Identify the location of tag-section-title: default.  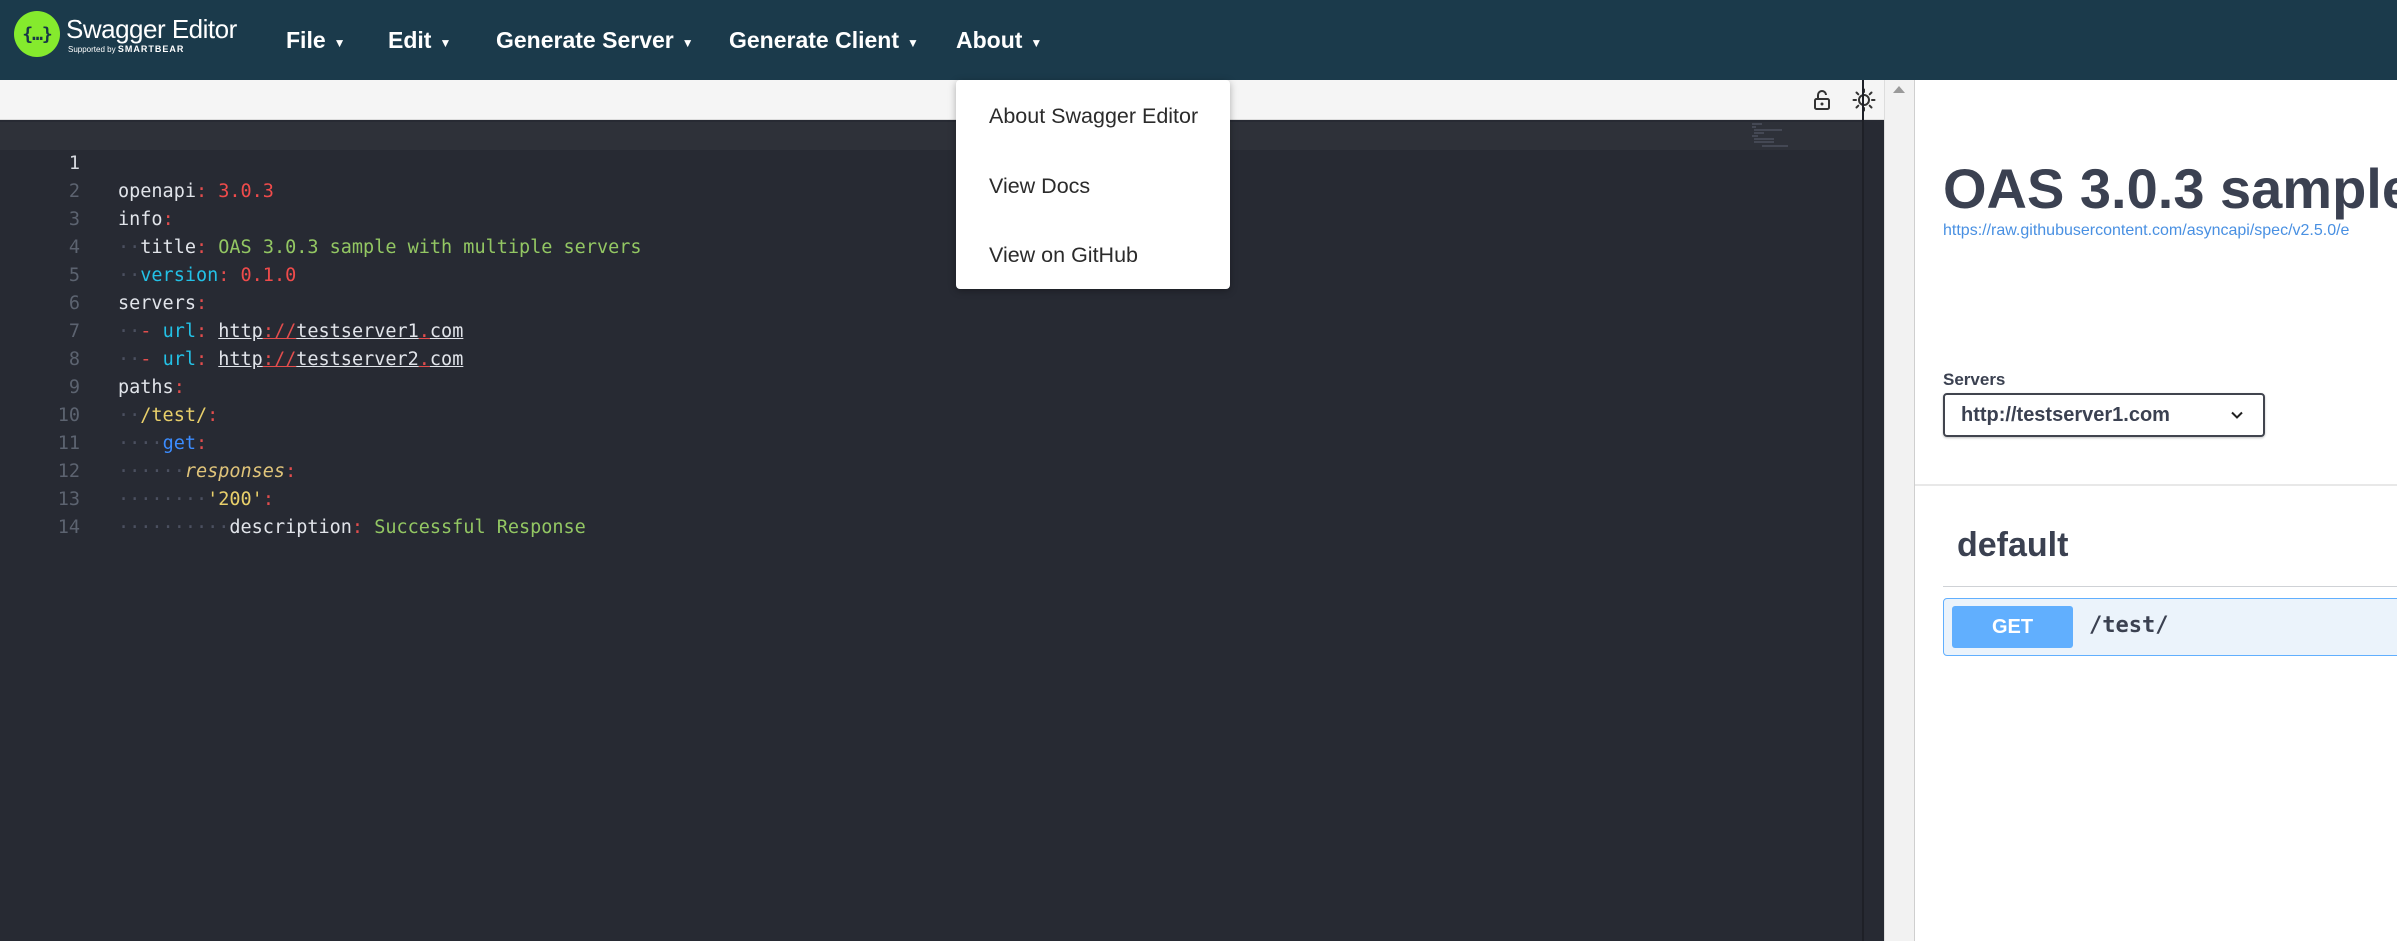
(2012, 545).